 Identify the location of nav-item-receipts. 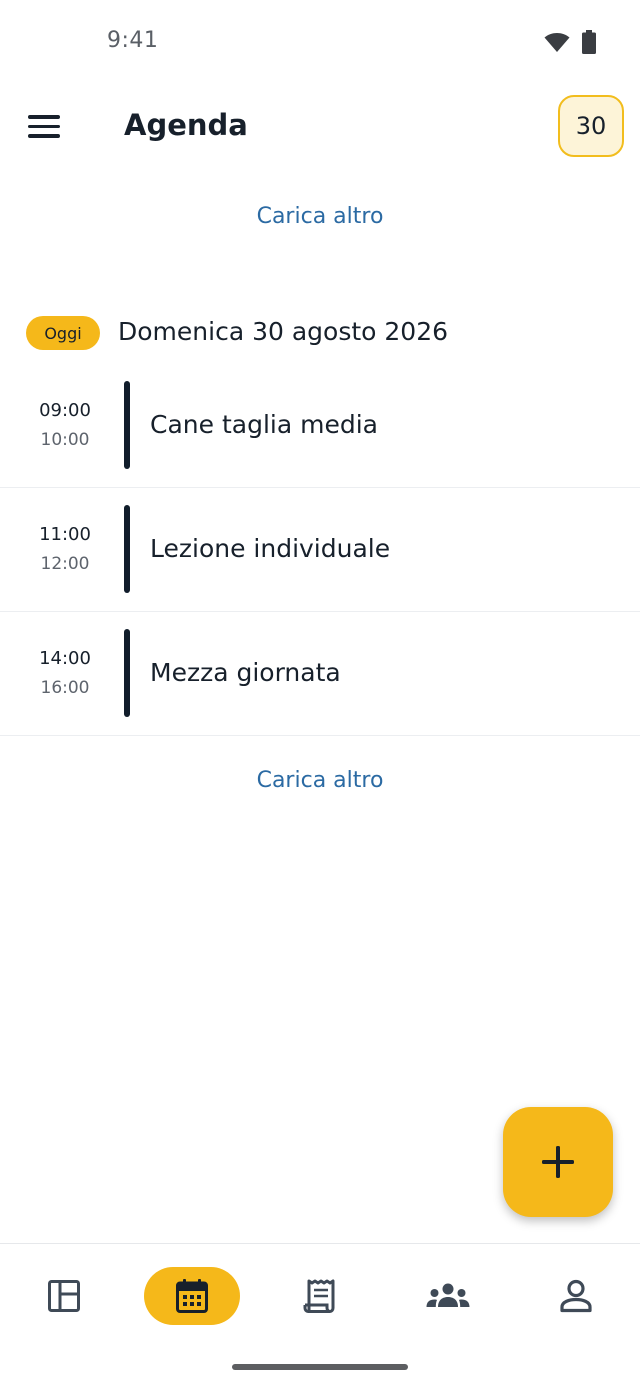
(320, 1296).